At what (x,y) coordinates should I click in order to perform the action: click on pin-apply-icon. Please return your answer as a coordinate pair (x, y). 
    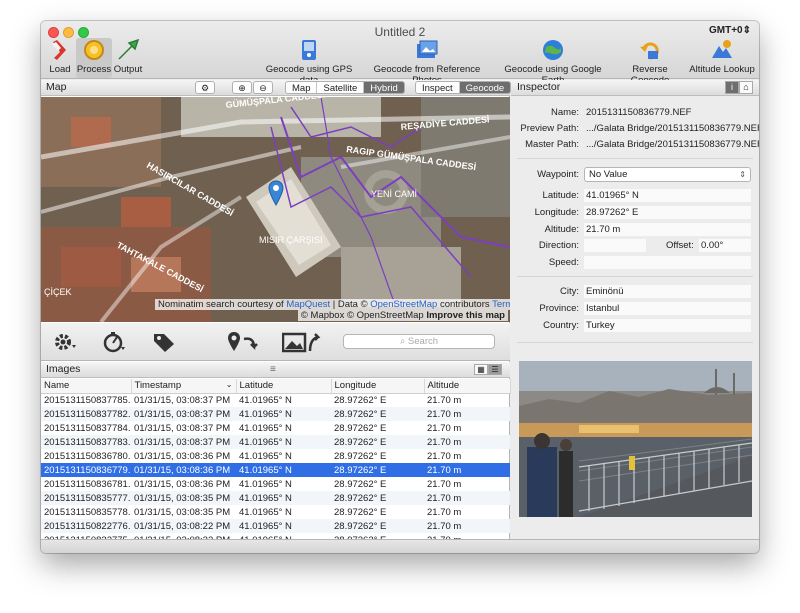
    Looking at the image, I should click on (244, 342).